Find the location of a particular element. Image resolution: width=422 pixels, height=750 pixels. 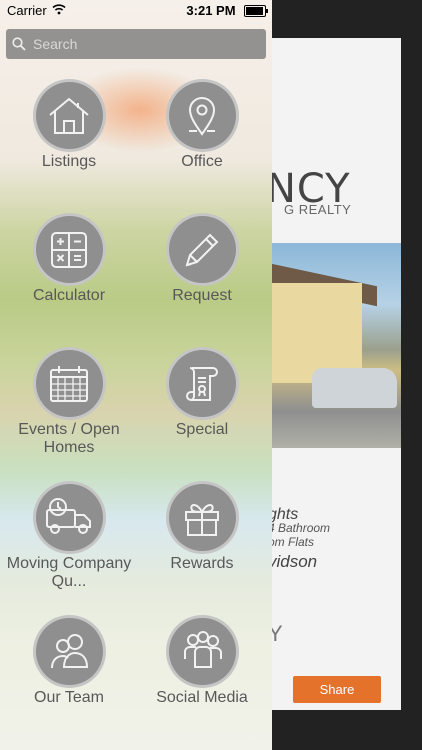

menu-item-rewards: Rewards is located at coordinates (202, 527).